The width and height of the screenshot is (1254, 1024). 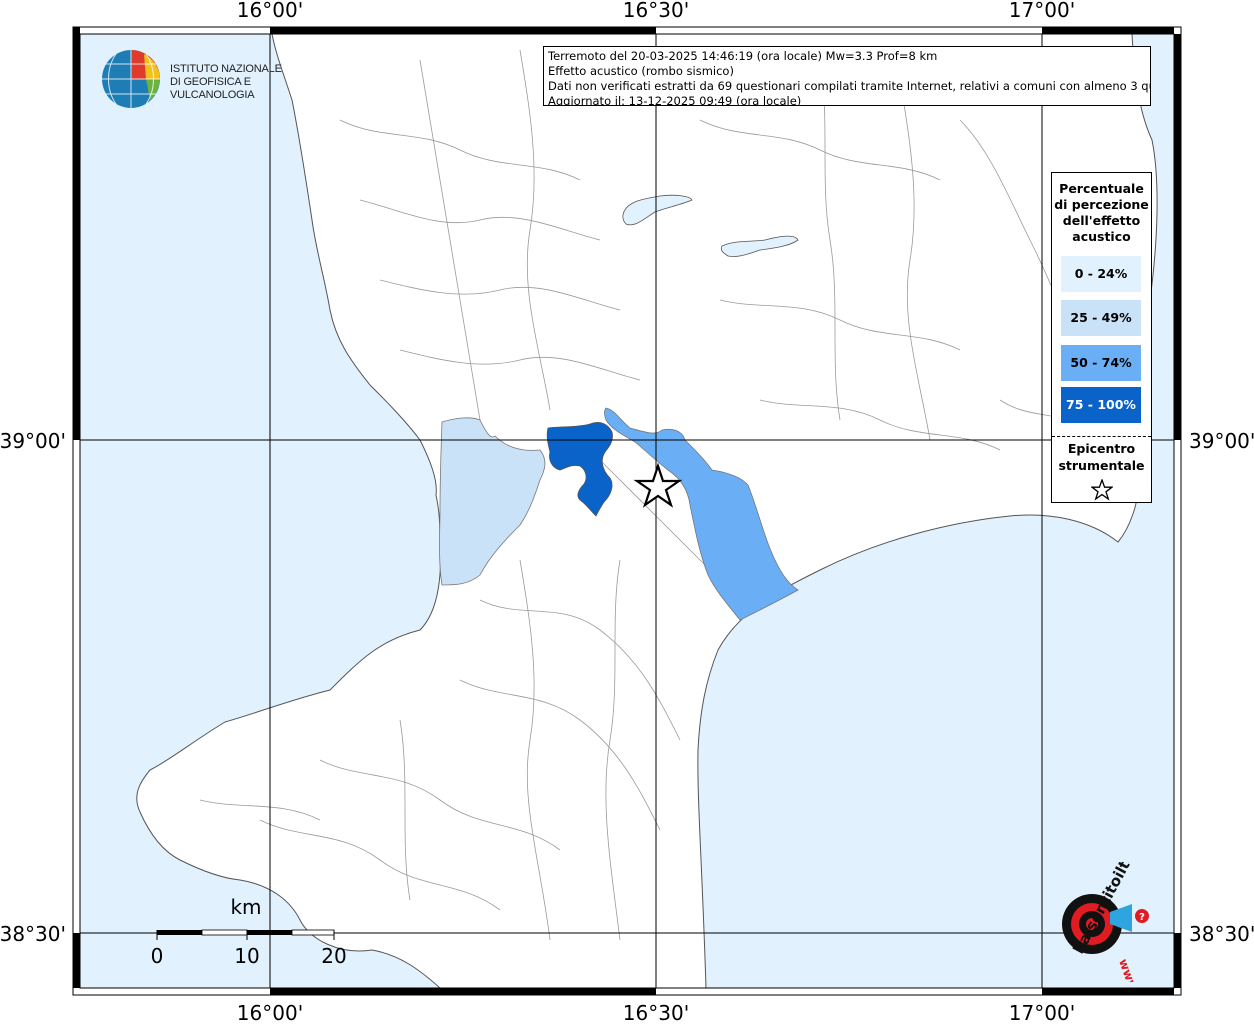 What do you see at coordinates (226, 69) in the screenshot?
I see `ingv-name-line1: ISTITUTO NAZIONALE` at bounding box center [226, 69].